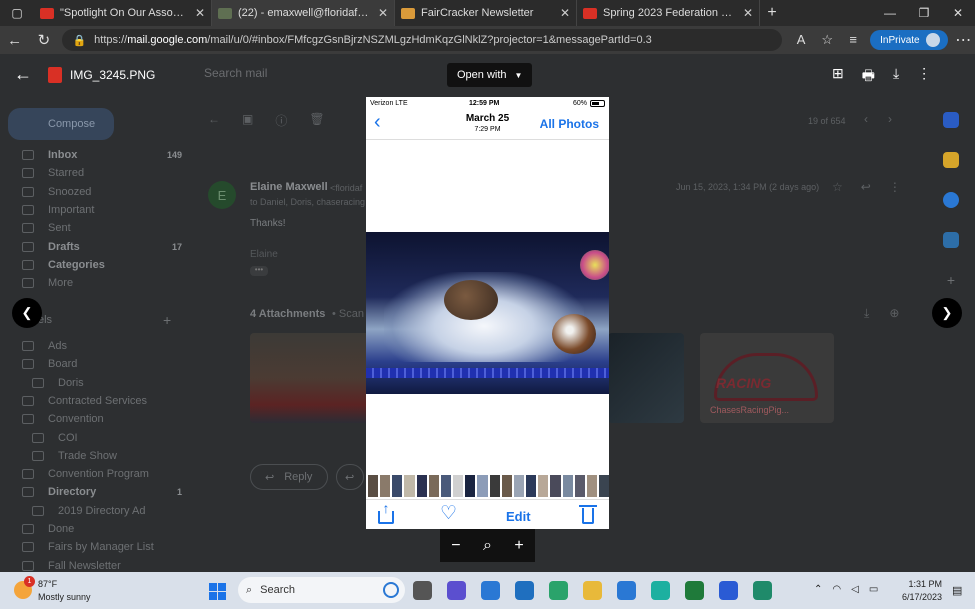  I want to click on heart-icon: ♡, so click(449, 513).